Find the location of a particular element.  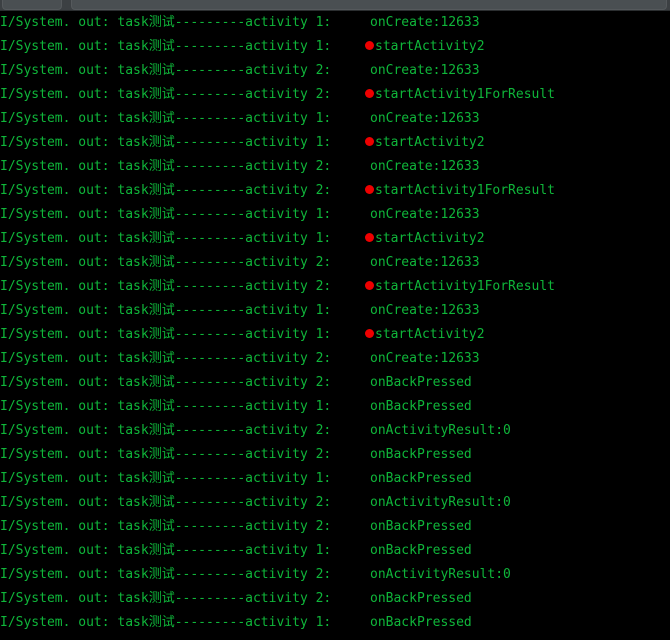

log-line-message-column: onActivityResult:0 is located at coordinates (438, 575).